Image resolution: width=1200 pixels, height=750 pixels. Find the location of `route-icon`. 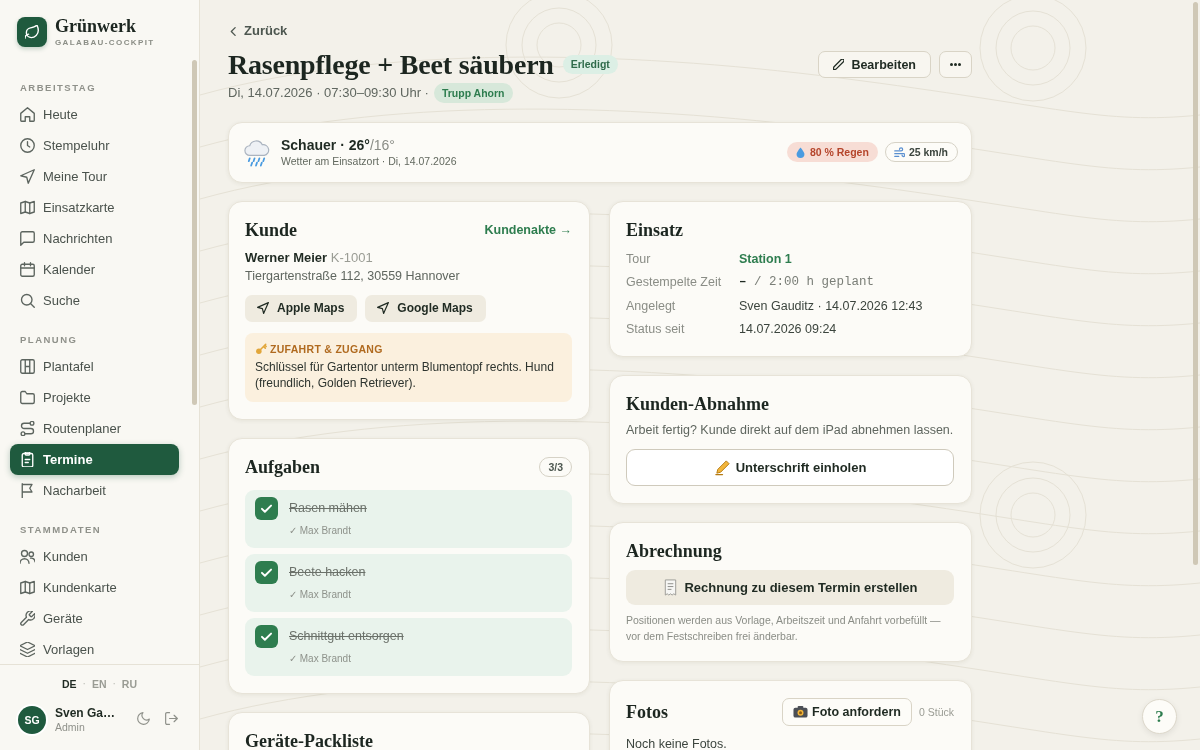

route-icon is located at coordinates (27, 428).